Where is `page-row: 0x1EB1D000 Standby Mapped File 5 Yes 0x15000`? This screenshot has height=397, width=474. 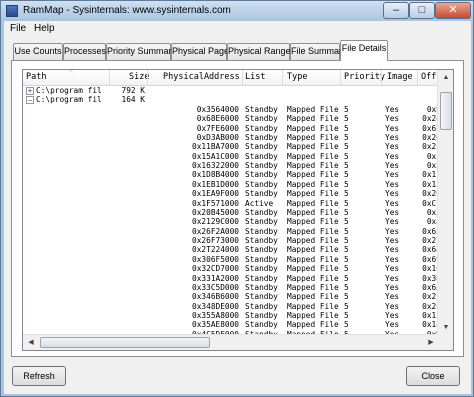
page-row: 0x1EB1D000 Standby Mapped File 5 Yes 0x15000 is located at coordinates (231, 184).